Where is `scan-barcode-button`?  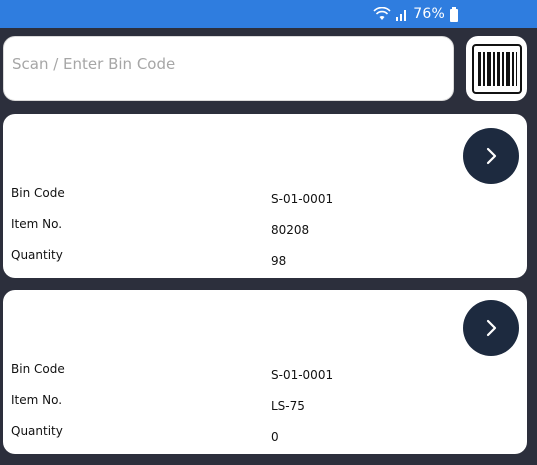
scan-barcode-button is located at coordinates (496, 68).